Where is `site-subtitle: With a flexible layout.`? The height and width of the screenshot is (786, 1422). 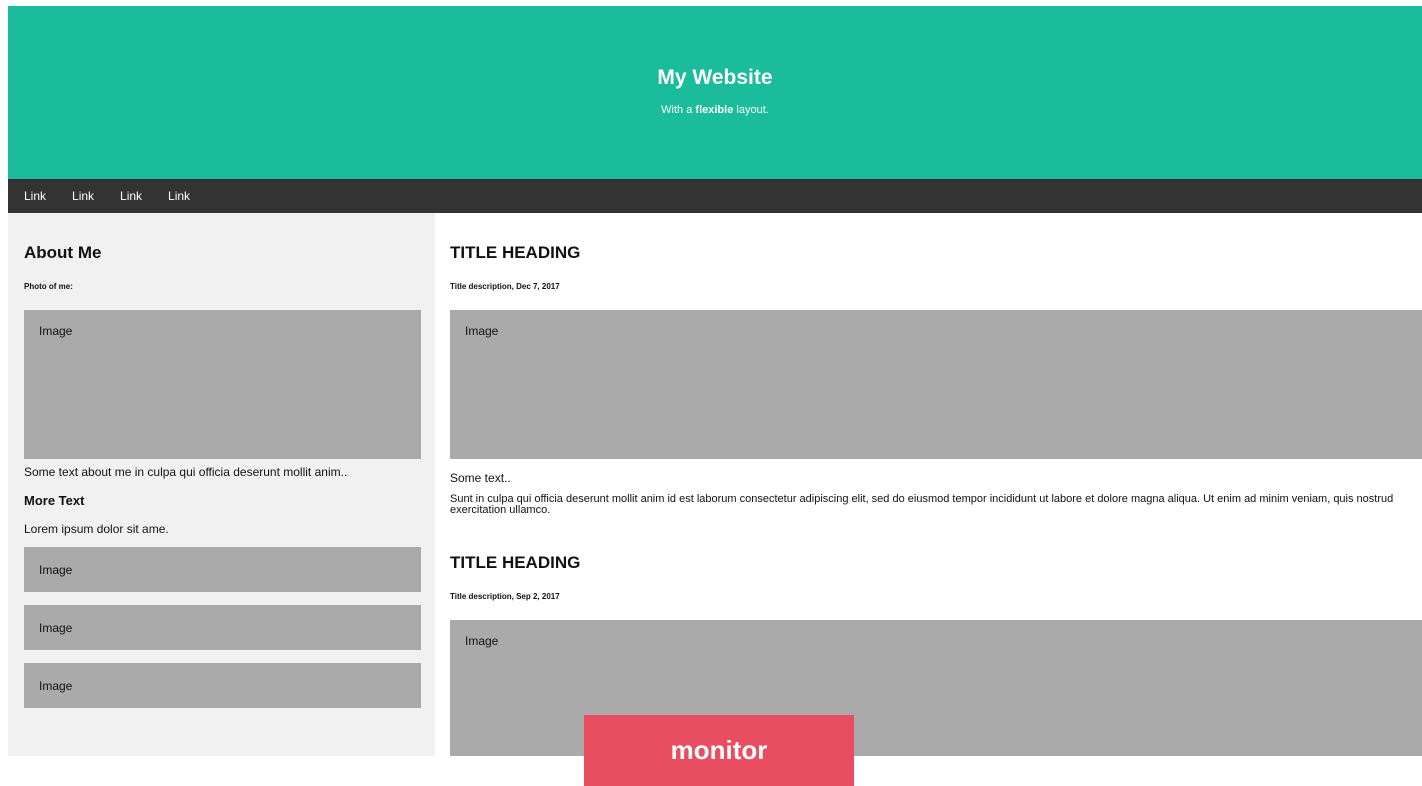
site-subtitle: With a flexible layout. is located at coordinates (715, 110).